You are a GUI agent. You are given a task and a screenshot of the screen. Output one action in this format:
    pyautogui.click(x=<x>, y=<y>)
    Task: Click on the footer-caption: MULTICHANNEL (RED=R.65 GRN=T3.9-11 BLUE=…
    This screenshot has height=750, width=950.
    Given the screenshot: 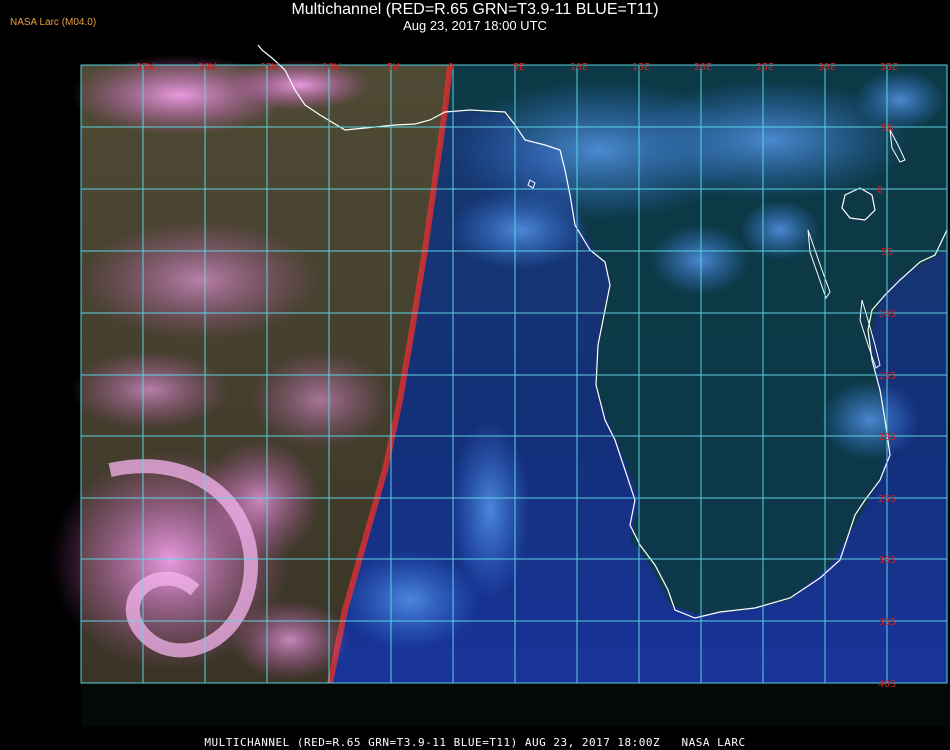 What is the action you would take?
    pyautogui.click(x=475, y=742)
    